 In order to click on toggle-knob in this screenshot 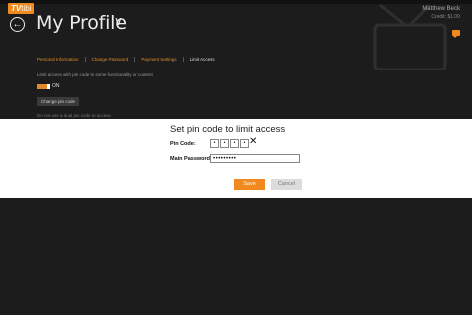, I will do `click(48, 86)`.